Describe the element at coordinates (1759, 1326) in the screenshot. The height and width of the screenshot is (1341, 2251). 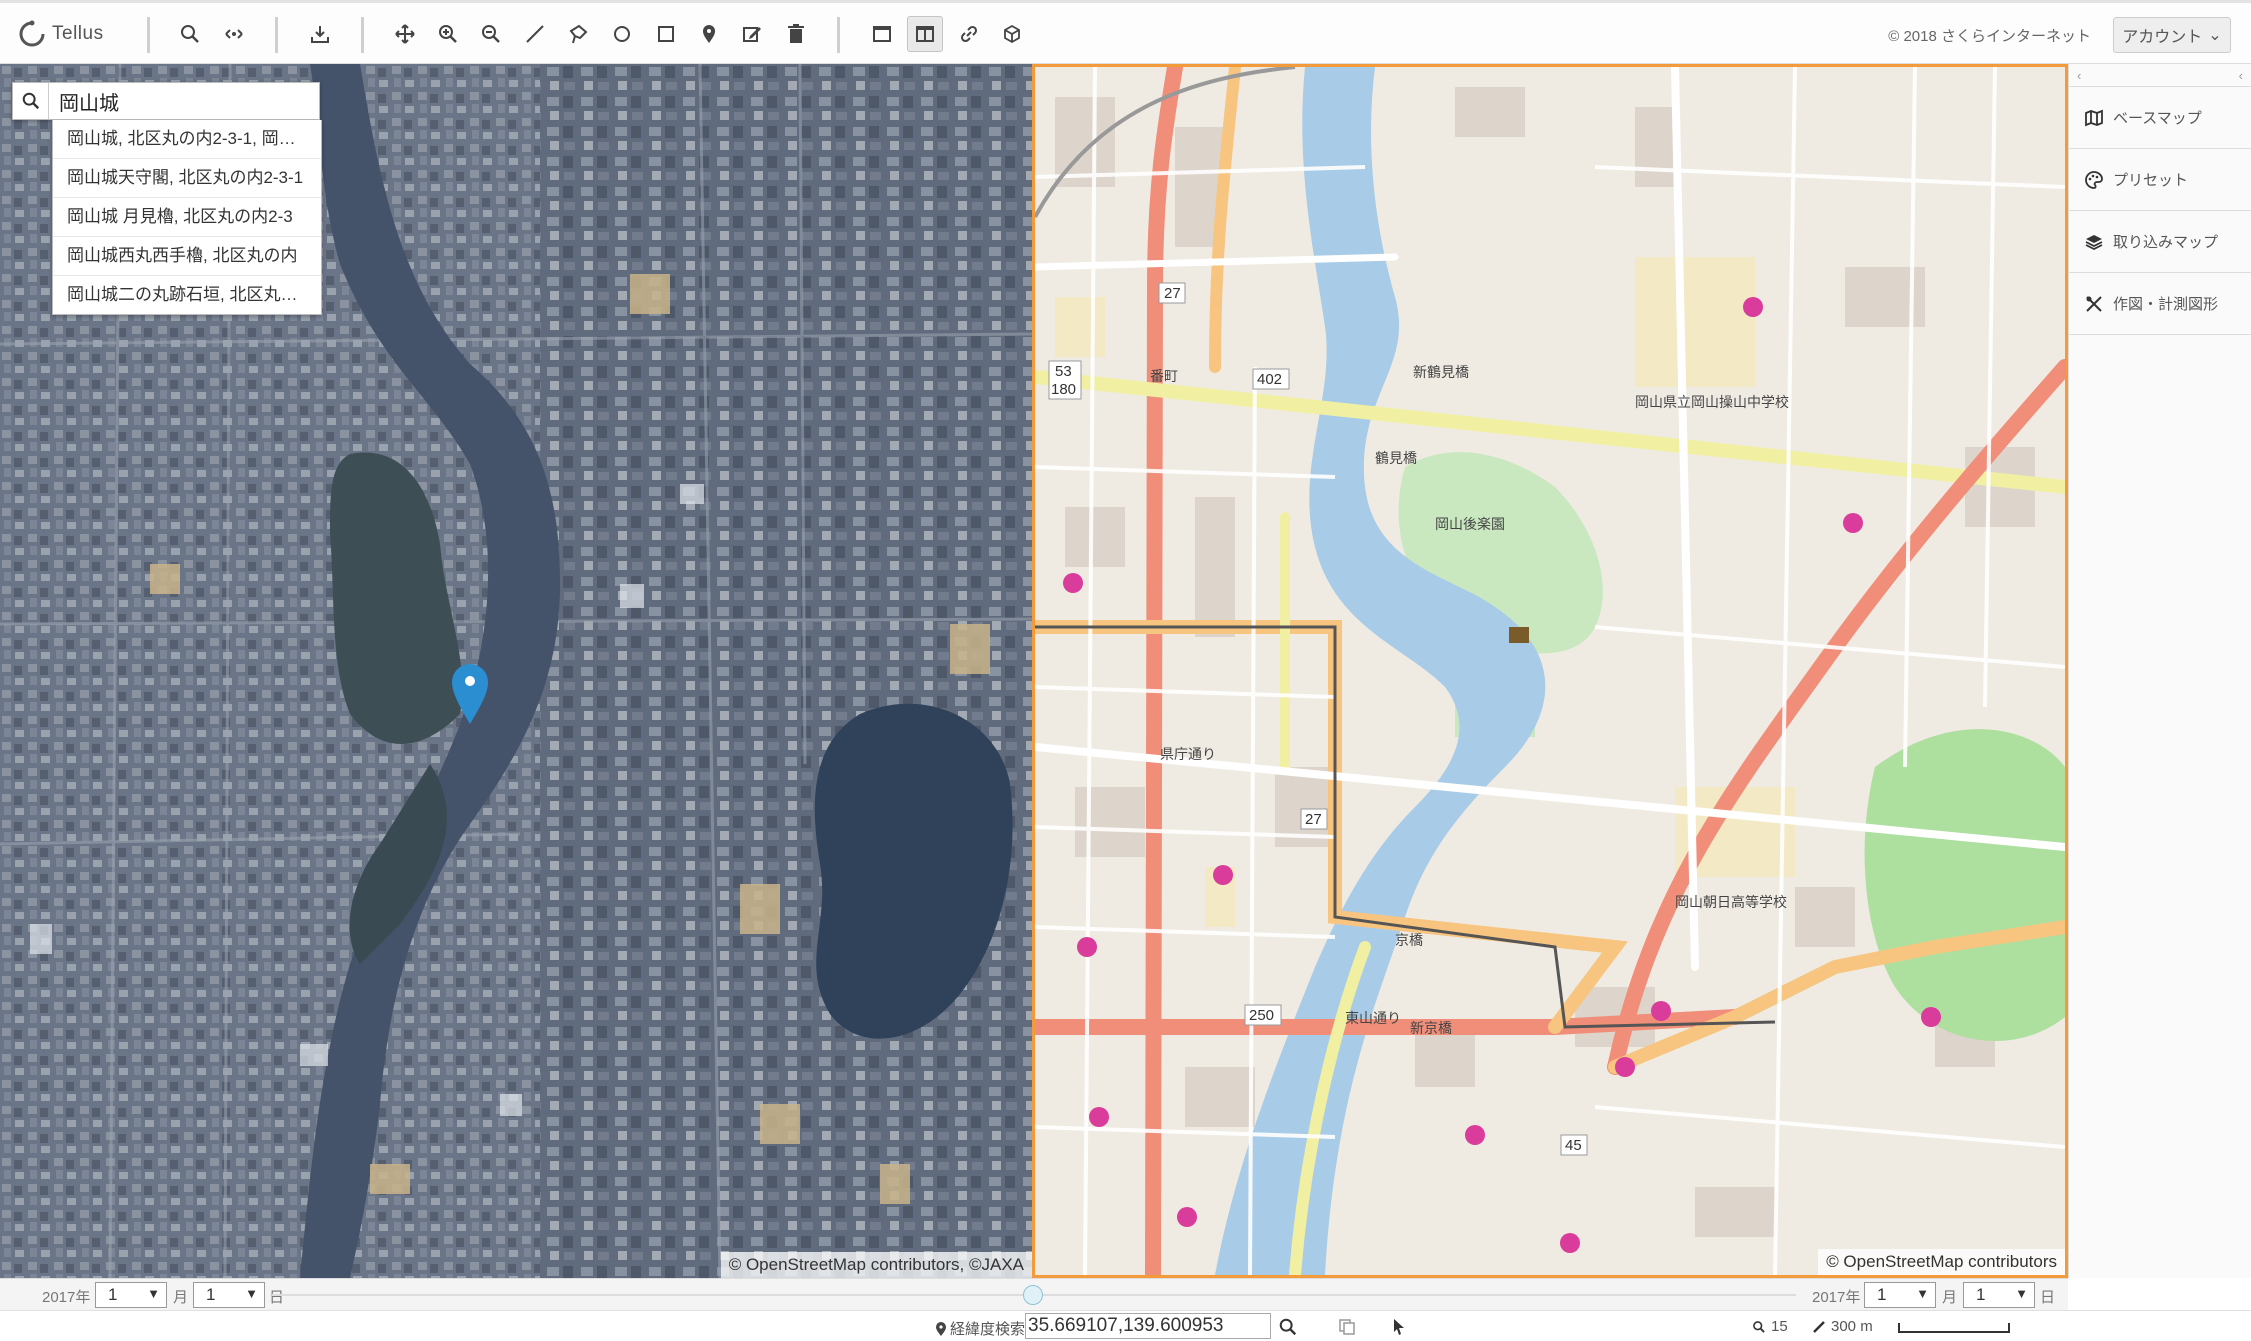
I see `zoom-icon` at that location.